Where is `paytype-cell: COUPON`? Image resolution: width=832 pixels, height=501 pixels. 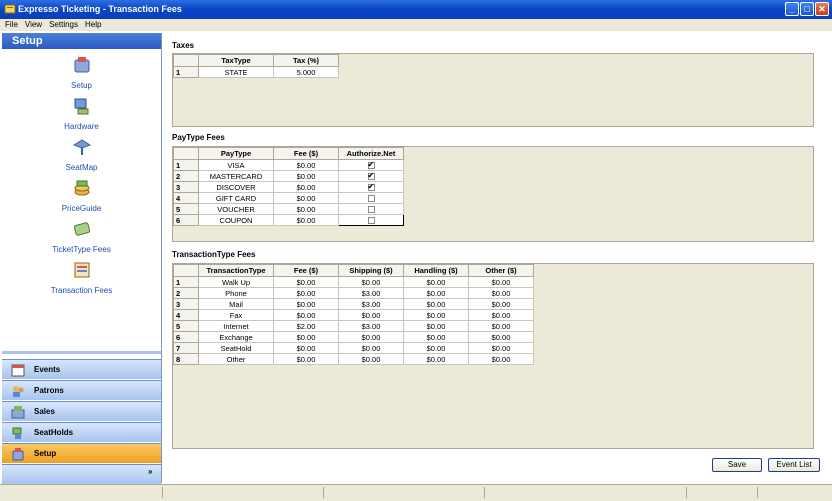
paytype-cell: COUPON is located at coordinates (236, 220).